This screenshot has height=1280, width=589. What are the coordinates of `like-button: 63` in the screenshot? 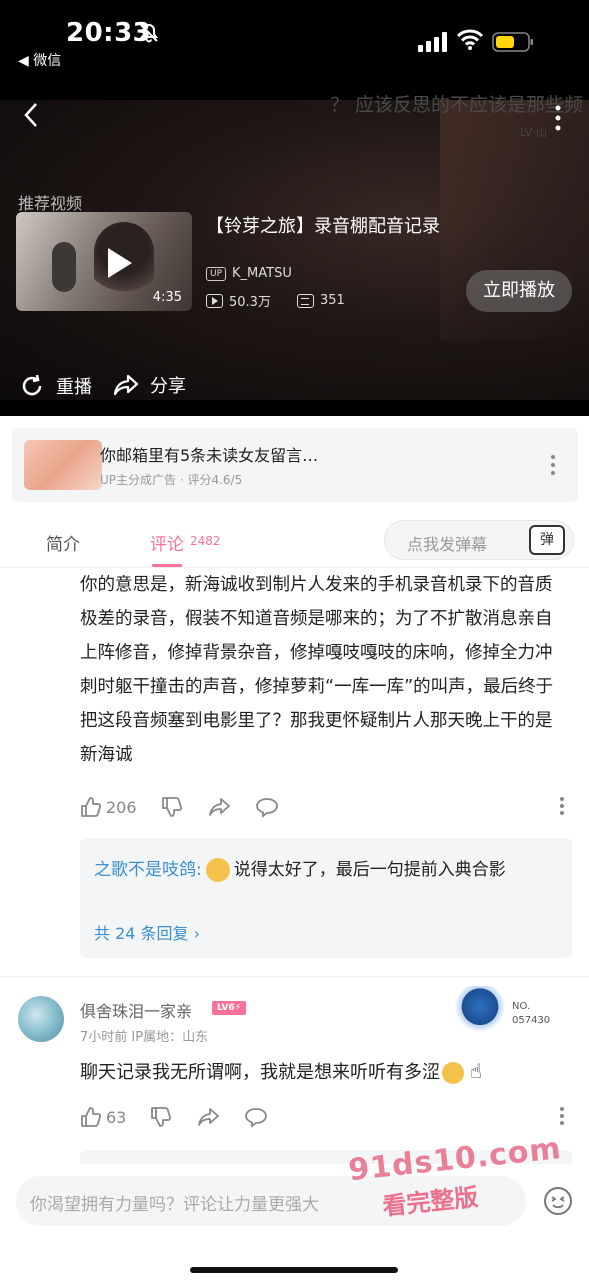 It's located at (103, 1117).